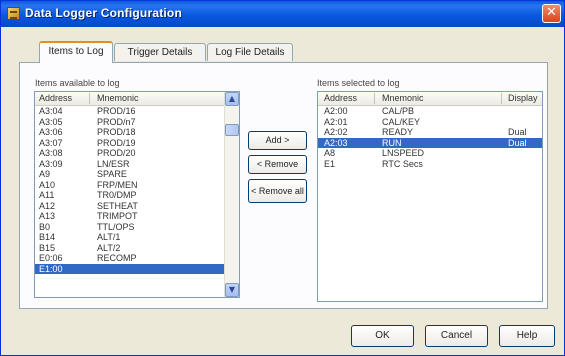  What do you see at coordinates (277, 140) in the screenshot?
I see `add-button: Add >` at bounding box center [277, 140].